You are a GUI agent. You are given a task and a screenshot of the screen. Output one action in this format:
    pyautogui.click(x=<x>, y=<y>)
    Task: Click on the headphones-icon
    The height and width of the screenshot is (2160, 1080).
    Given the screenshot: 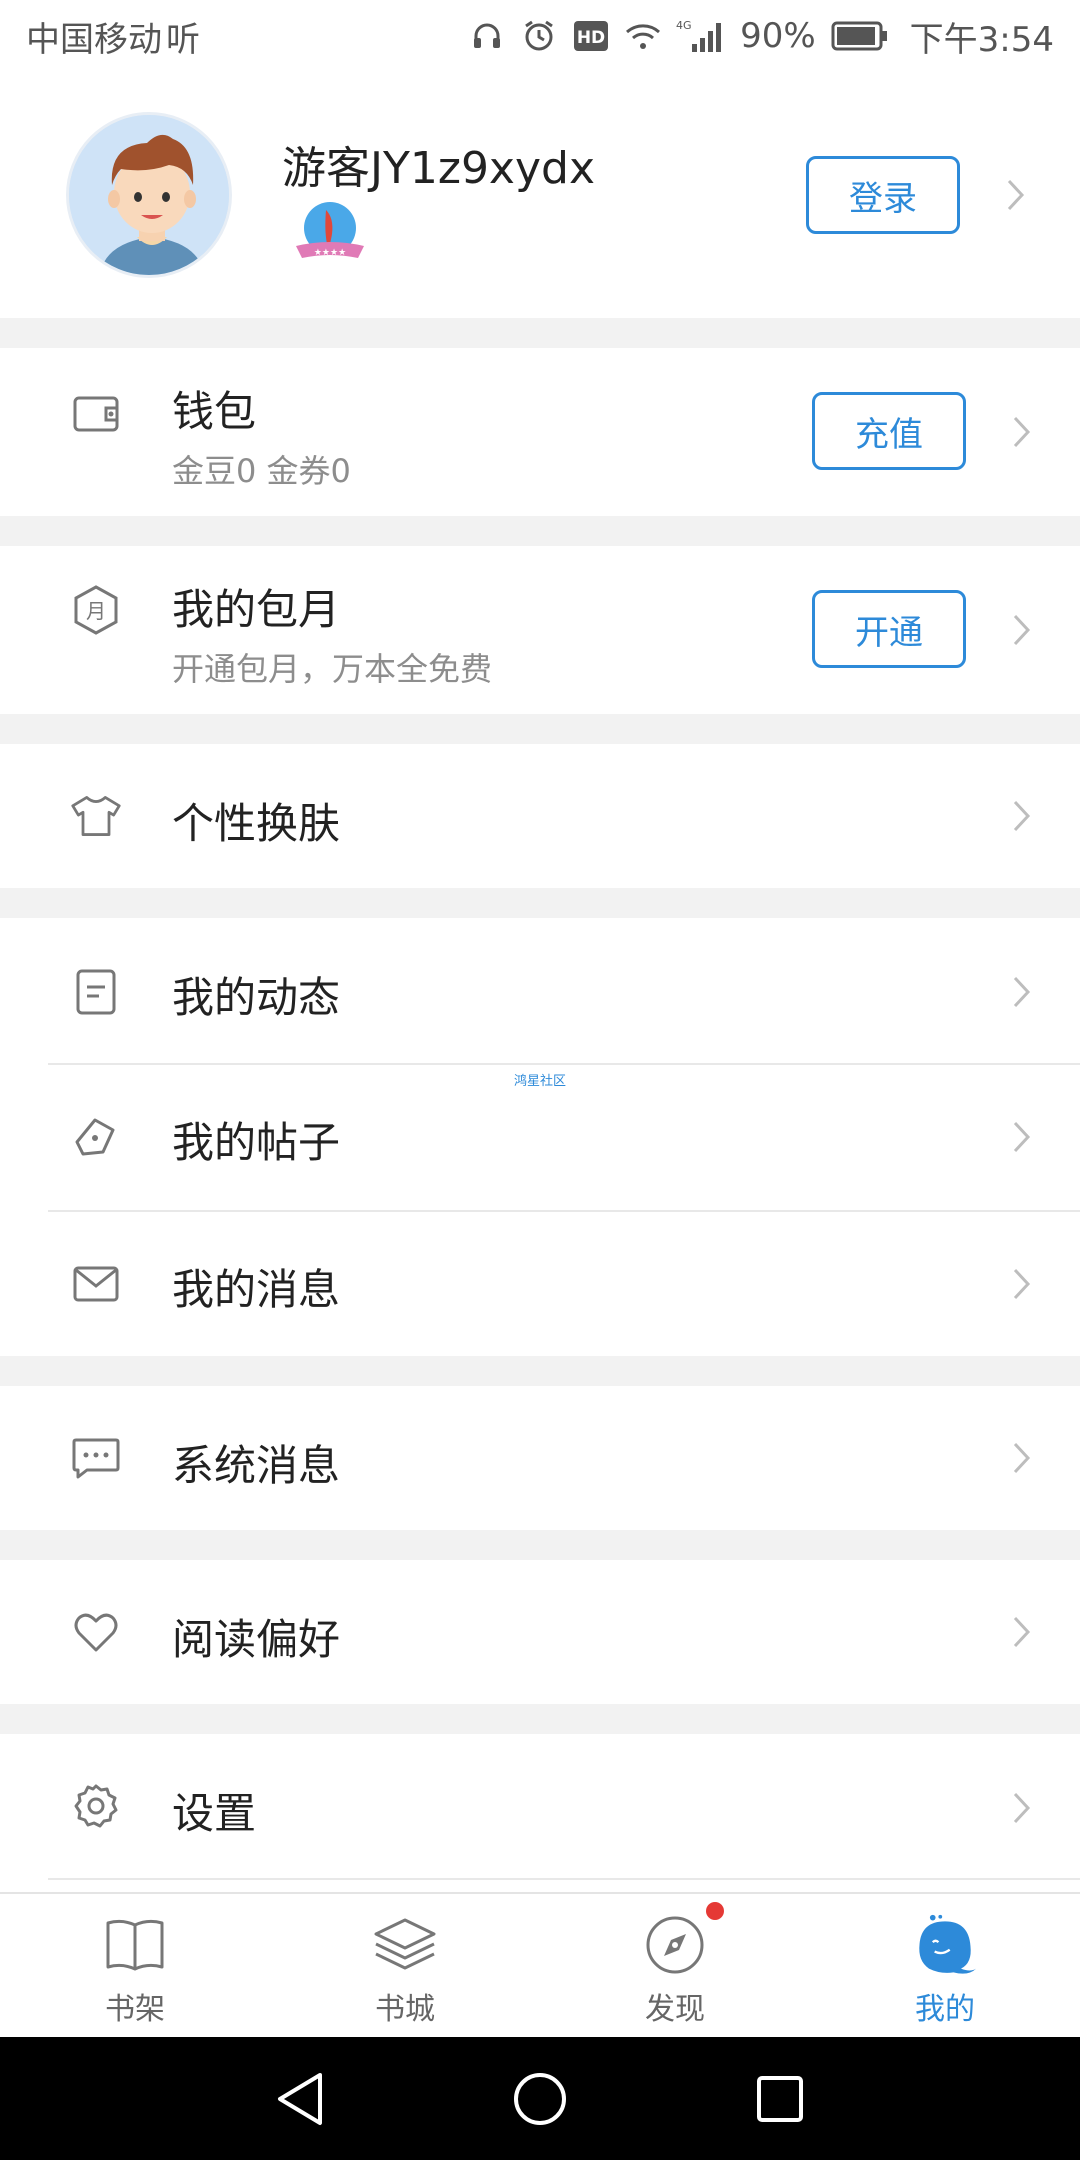 What is the action you would take?
    pyautogui.click(x=487, y=36)
    